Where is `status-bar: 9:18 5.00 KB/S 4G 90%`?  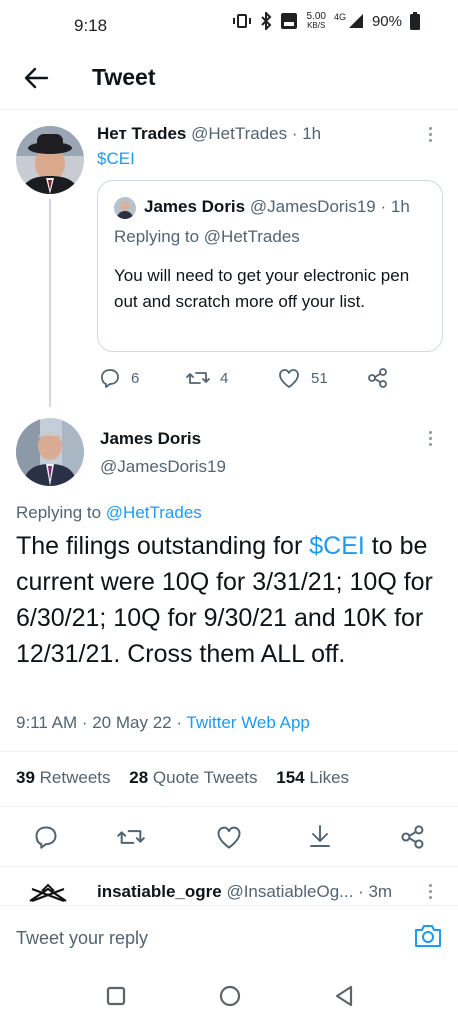
status-bar: 9:18 5.00 KB/S 4G 90% is located at coordinates (229, 26).